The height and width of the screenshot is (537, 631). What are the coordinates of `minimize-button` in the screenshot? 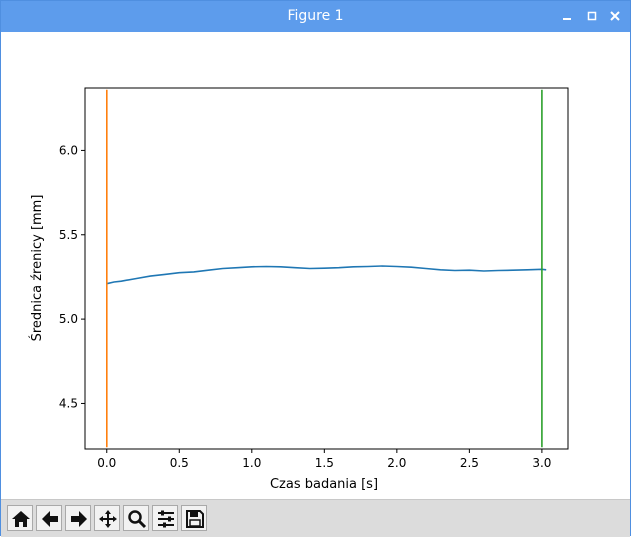 It's located at (567, 16).